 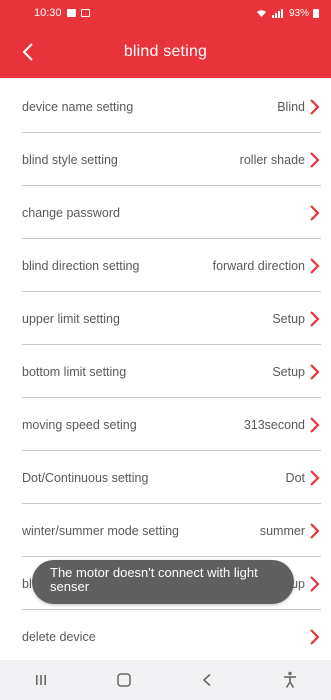 I want to click on battery-percent: 93%, so click(x=298, y=13).